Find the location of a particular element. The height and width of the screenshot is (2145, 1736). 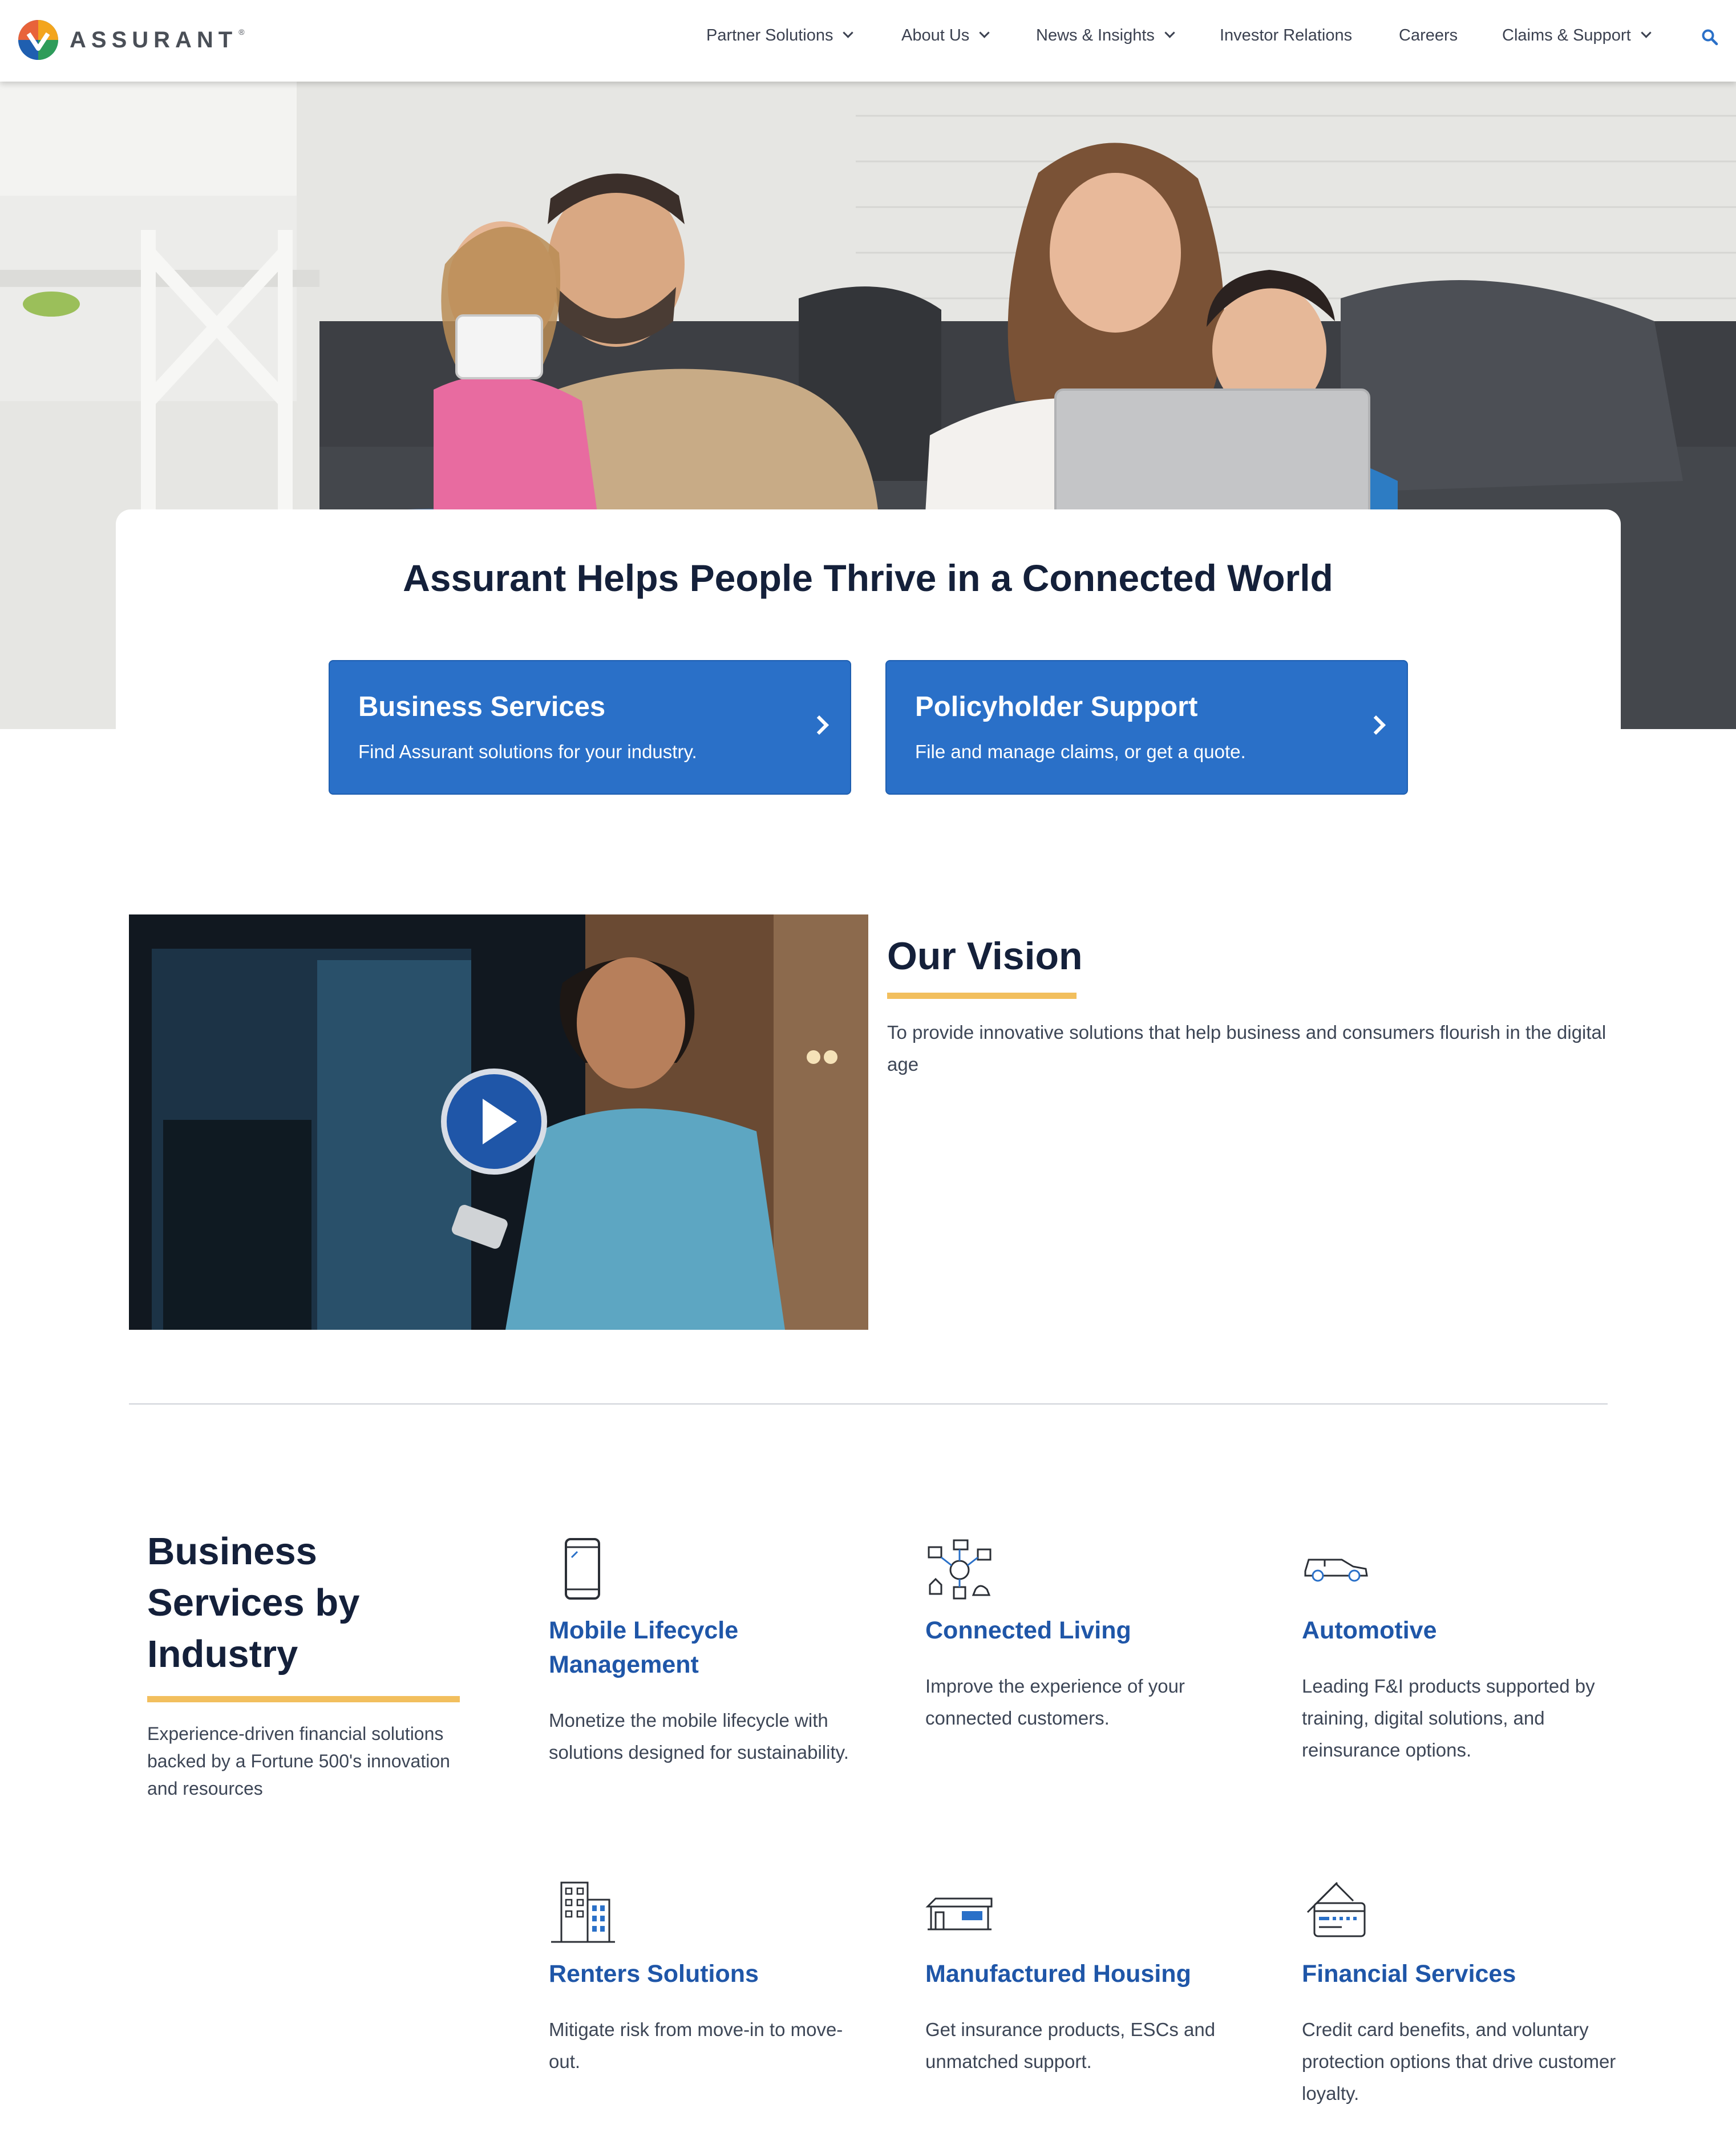

assurant-logo-mark-icon is located at coordinates (38, 40).